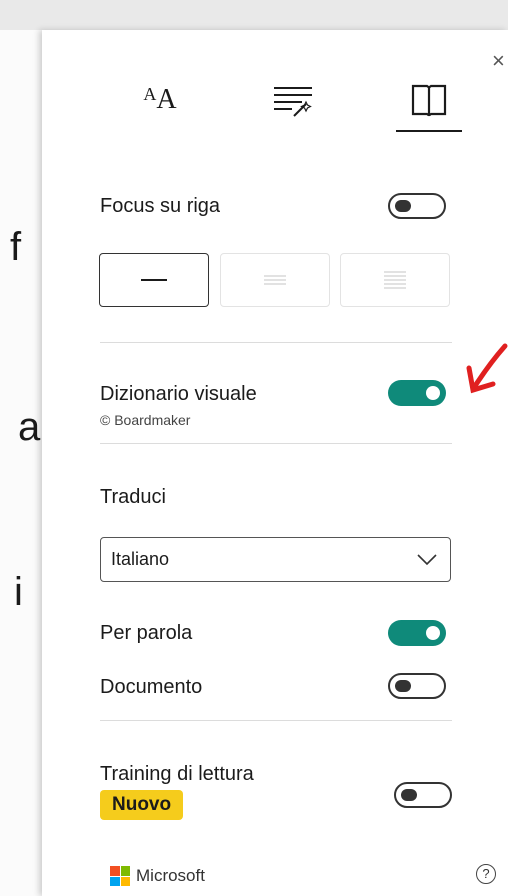 The height and width of the screenshot is (896, 508). I want to click on close-icon: ×, so click(498, 61).